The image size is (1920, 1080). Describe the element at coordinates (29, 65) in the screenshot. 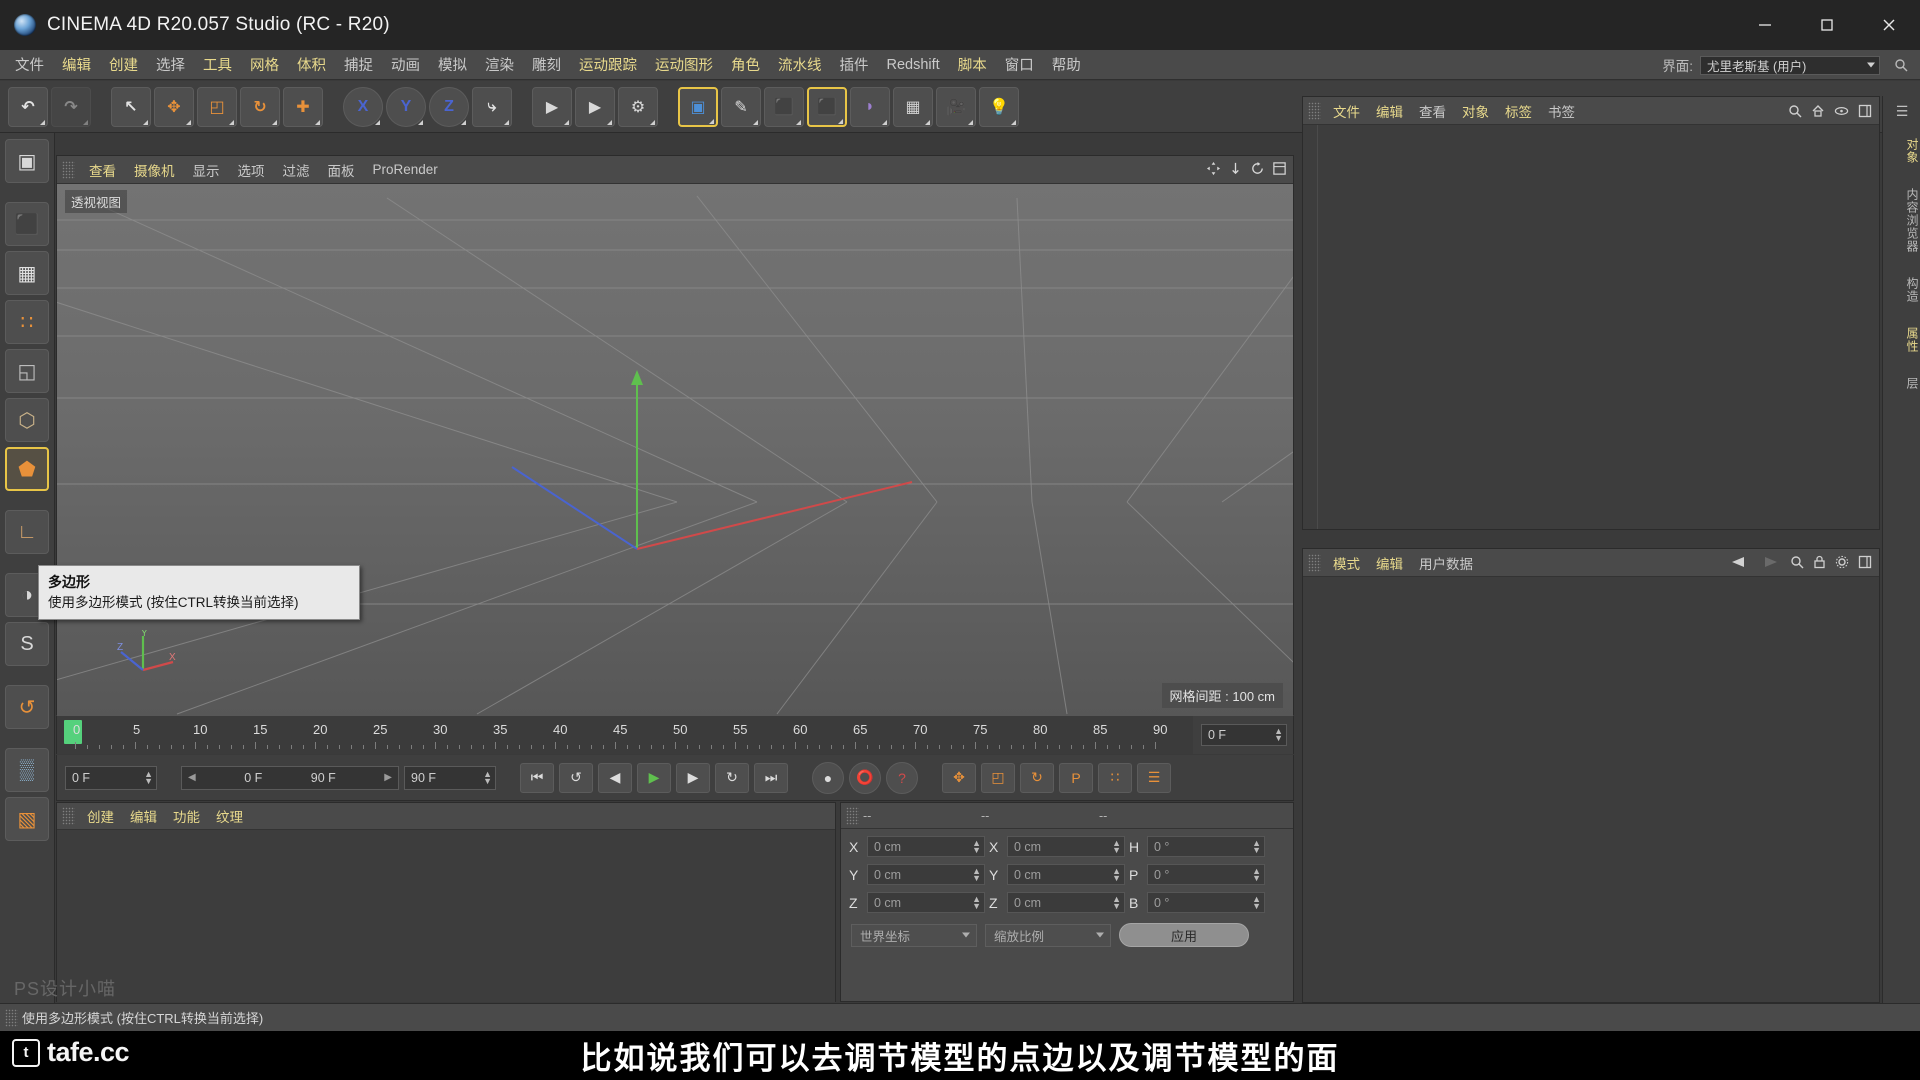

I see `menu-item-0: 文件` at that location.